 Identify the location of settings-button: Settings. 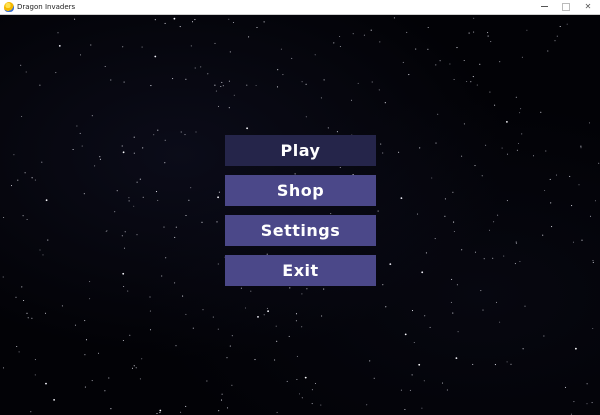
(300, 230).